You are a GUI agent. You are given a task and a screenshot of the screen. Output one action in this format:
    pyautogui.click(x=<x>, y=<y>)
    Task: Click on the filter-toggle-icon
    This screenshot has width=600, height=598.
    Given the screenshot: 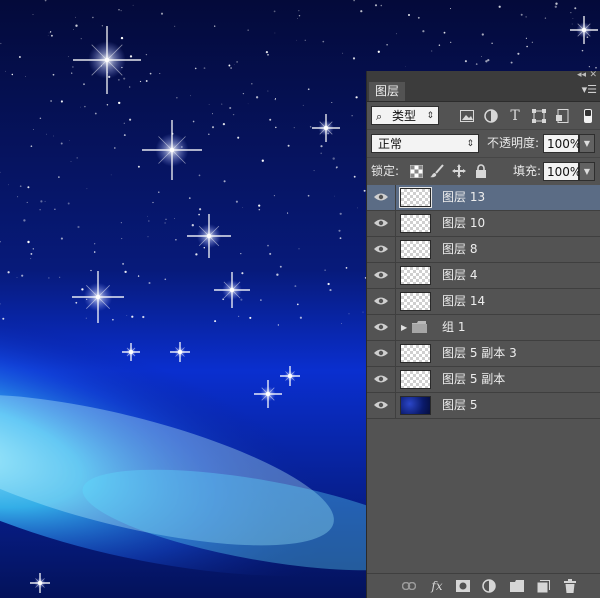 What is the action you would take?
    pyautogui.click(x=588, y=116)
    